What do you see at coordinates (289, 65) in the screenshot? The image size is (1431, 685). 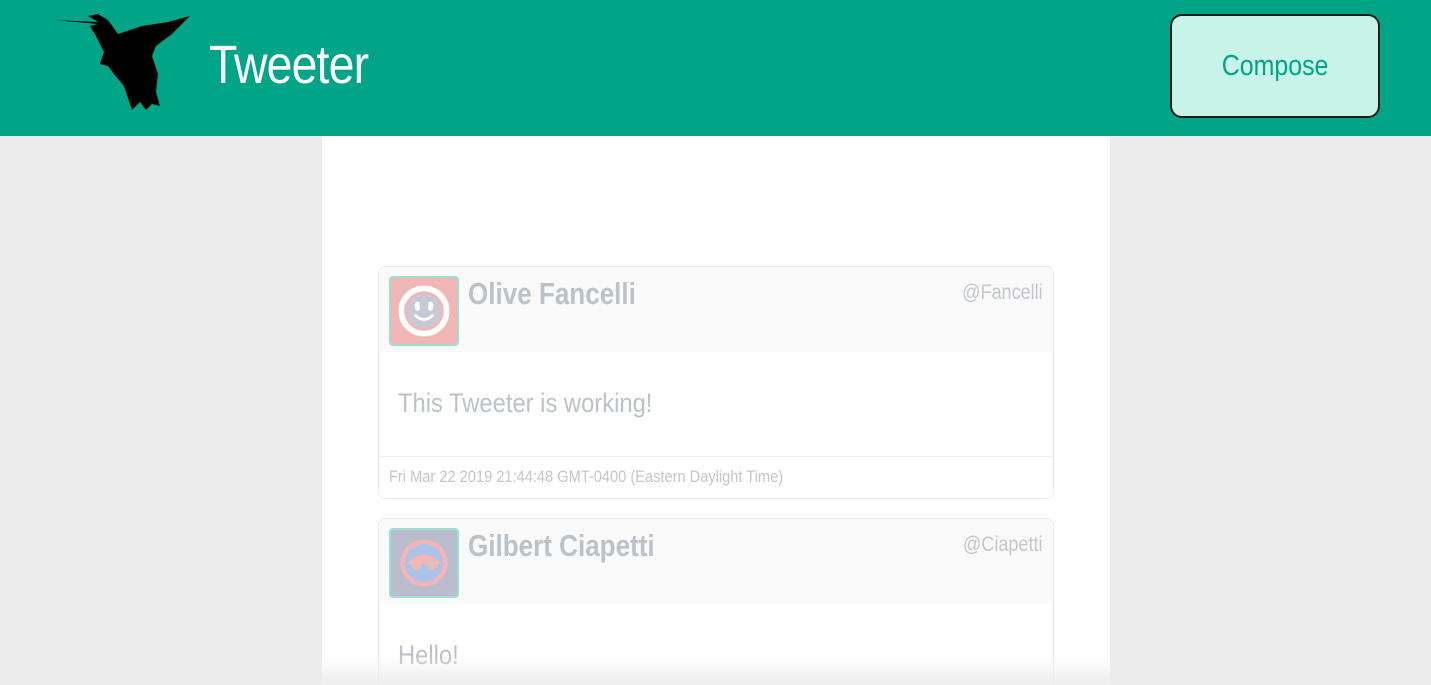 I see `brand-title: Tweeter` at bounding box center [289, 65].